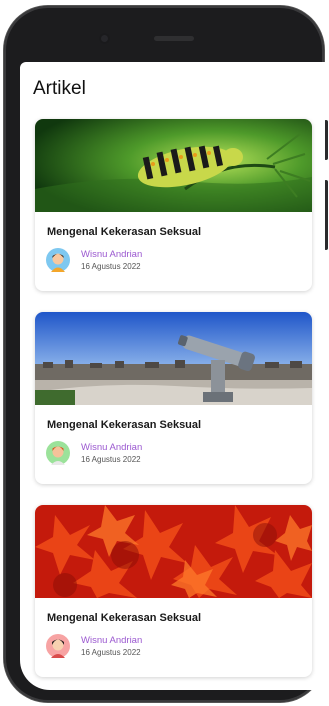 The width and height of the screenshot is (329, 706). I want to click on speaker-grille, so click(174, 38).